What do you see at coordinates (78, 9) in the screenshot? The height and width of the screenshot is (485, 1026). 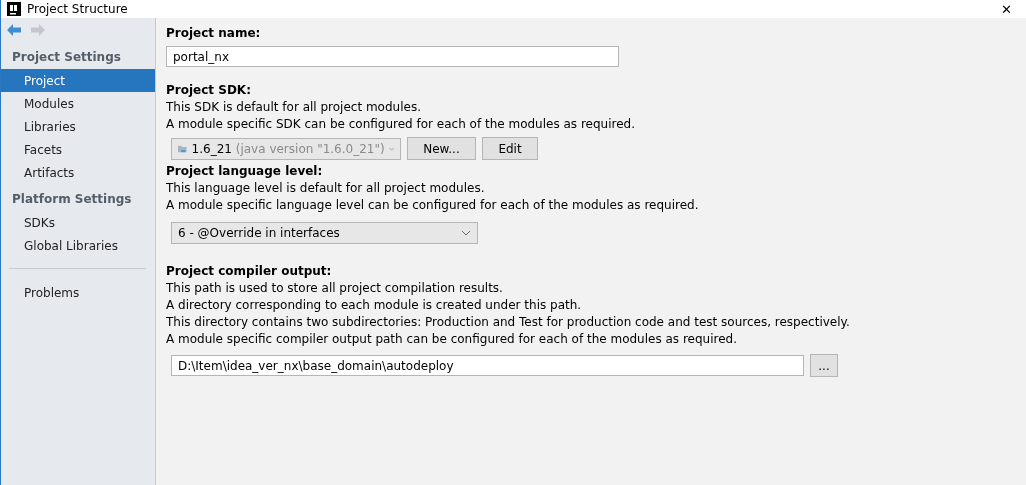 I see `window-title: Project Structure` at bounding box center [78, 9].